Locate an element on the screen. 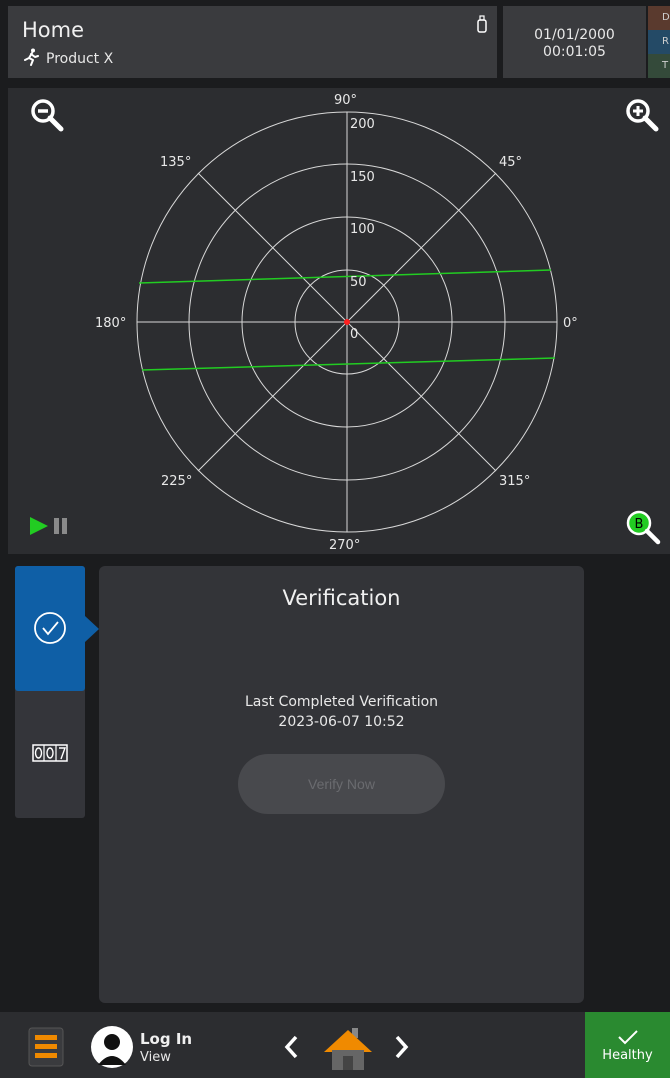 The image size is (670, 1078). radius-label-200: 200 is located at coordinates (362, 124).